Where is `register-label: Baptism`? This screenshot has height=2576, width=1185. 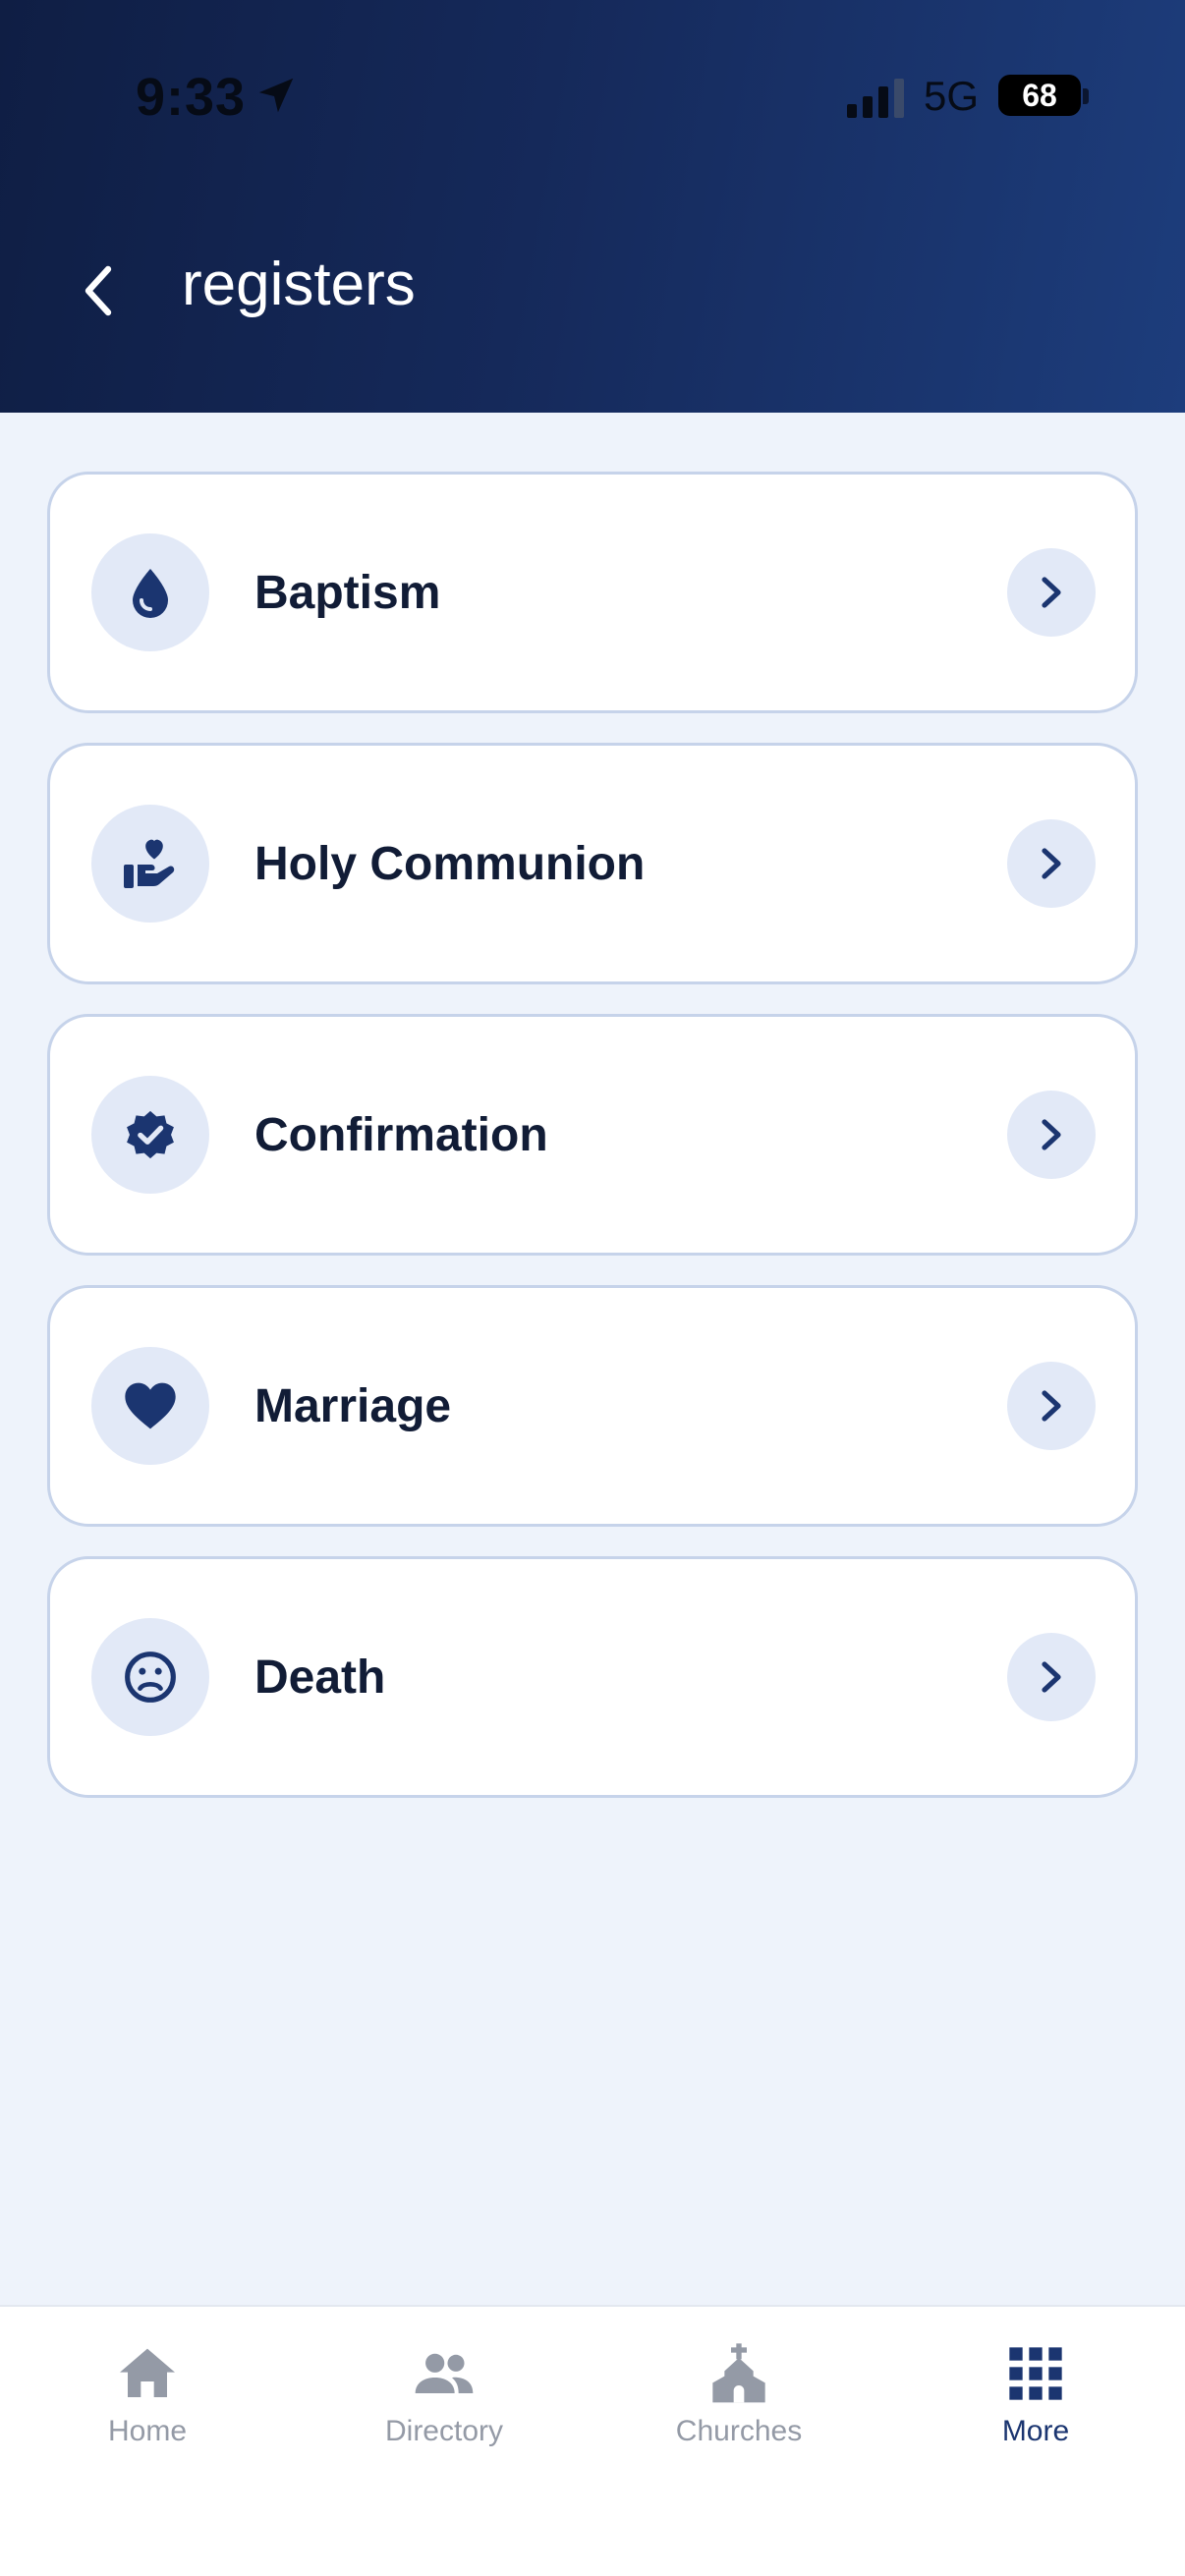
register-label: Baptism is located at coordinates (348, 593).